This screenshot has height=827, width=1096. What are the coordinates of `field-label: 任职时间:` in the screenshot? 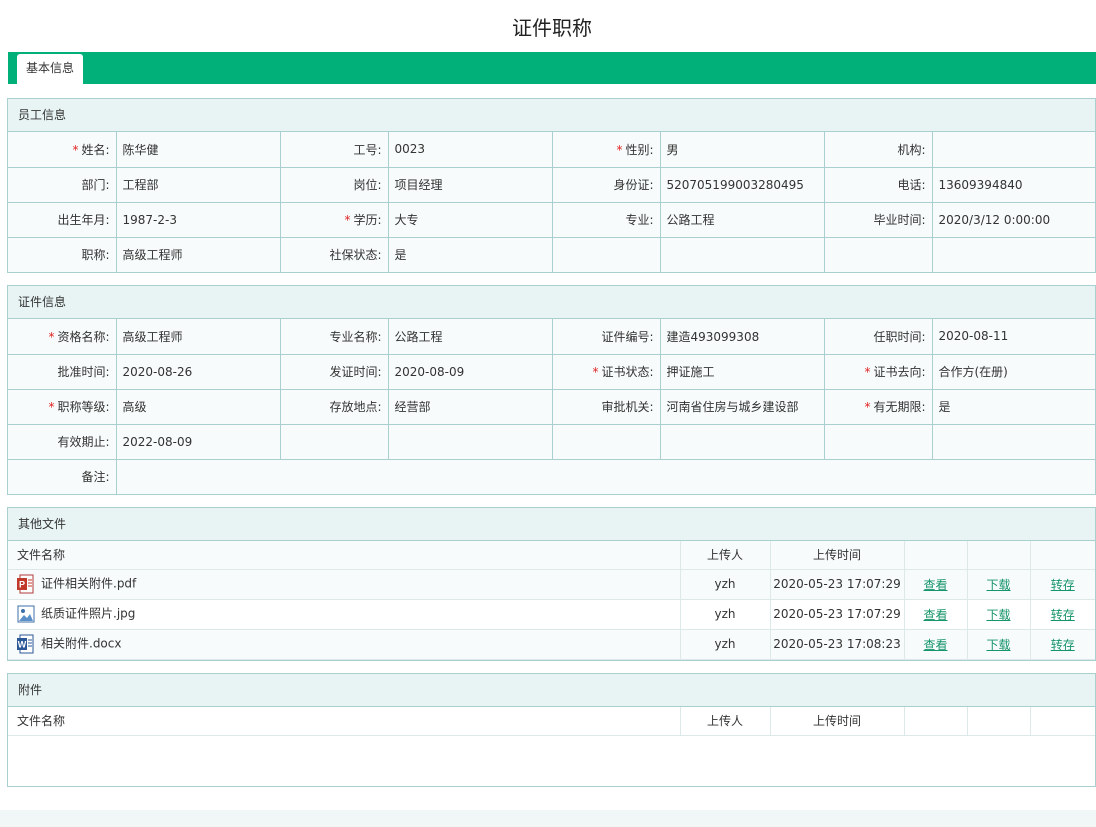 It's located at (878, 337).